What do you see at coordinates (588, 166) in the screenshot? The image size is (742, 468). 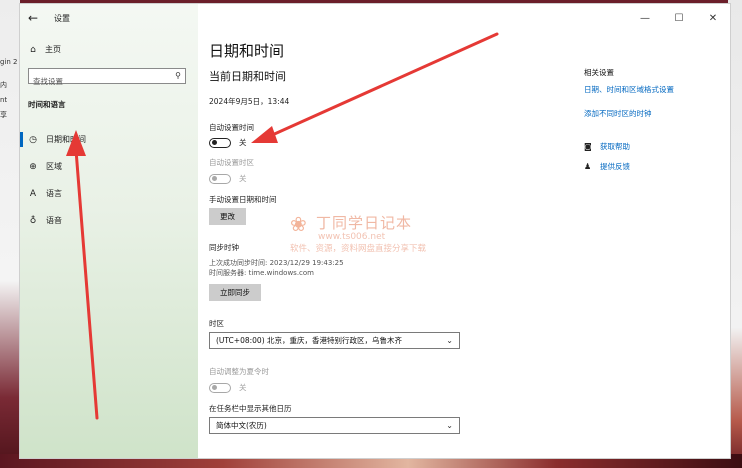 I see `feedback-person-icon: ♟` at bounding box center [588, 166].